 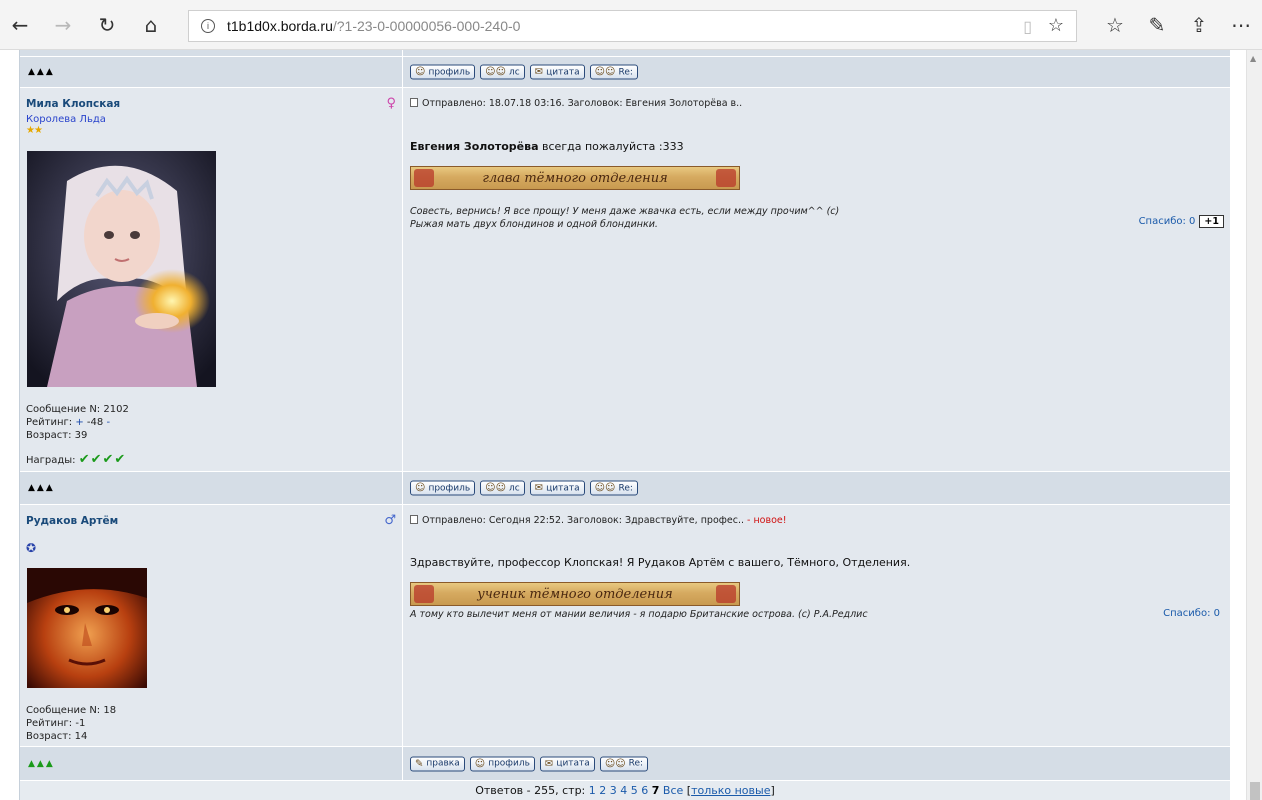 What do you see at coordinates (623, 790) in the screenshot?
I see `page-link: 4` at bounding box center [623, 790].